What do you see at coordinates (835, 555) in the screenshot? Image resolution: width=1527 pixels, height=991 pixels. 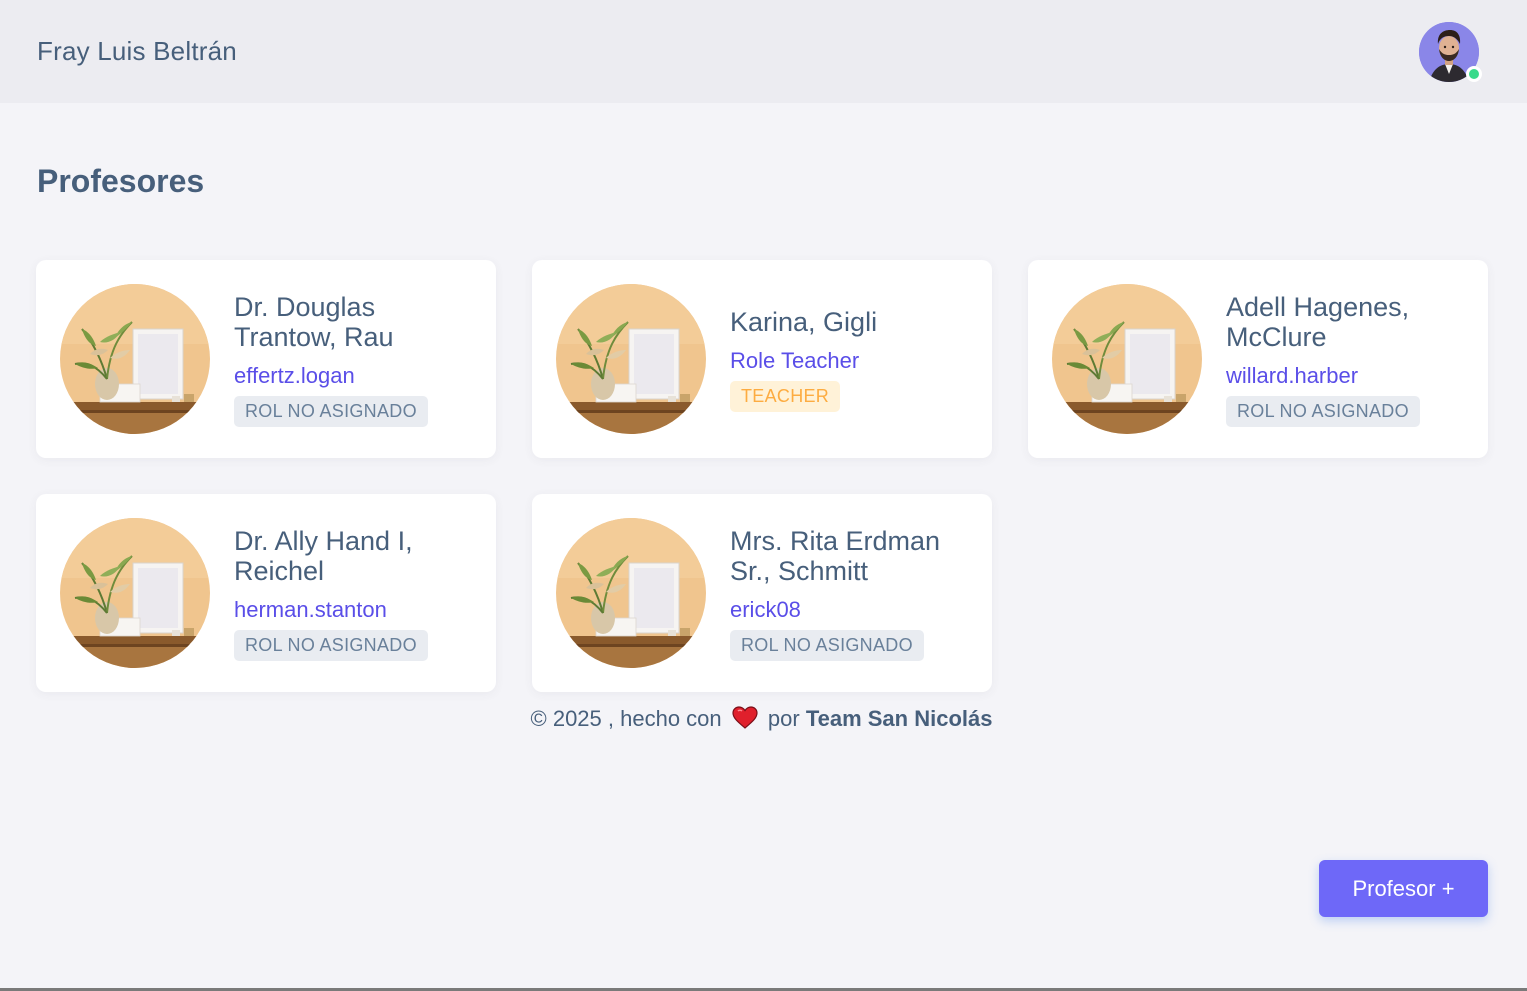 I see `teacher-name: Mrs. Rita Erdman Sr., Schmitt` at bounding box center [835, 555].